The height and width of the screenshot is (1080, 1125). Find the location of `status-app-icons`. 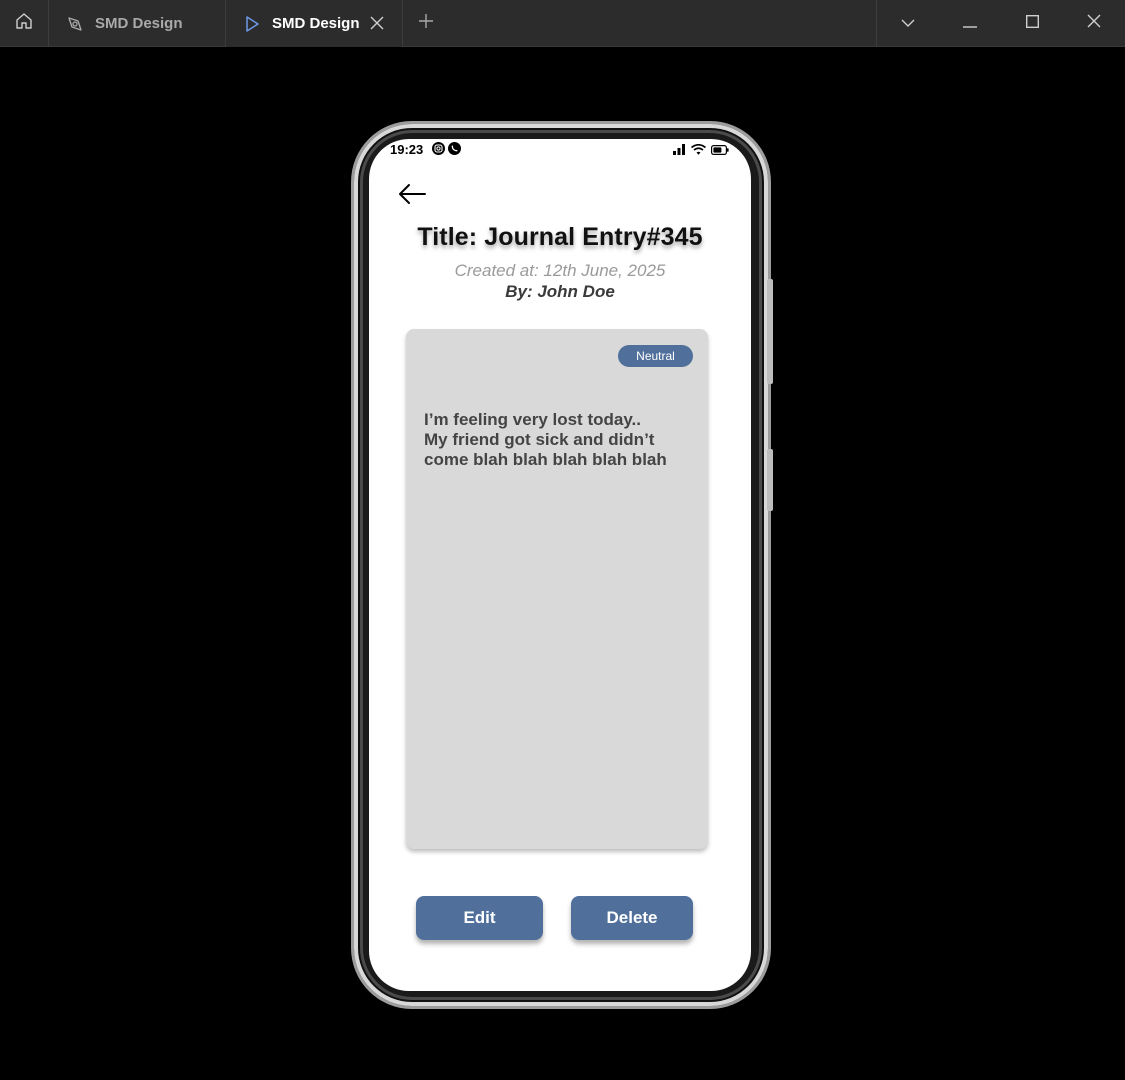

status-app-icons is located at coordinates (446, 148).